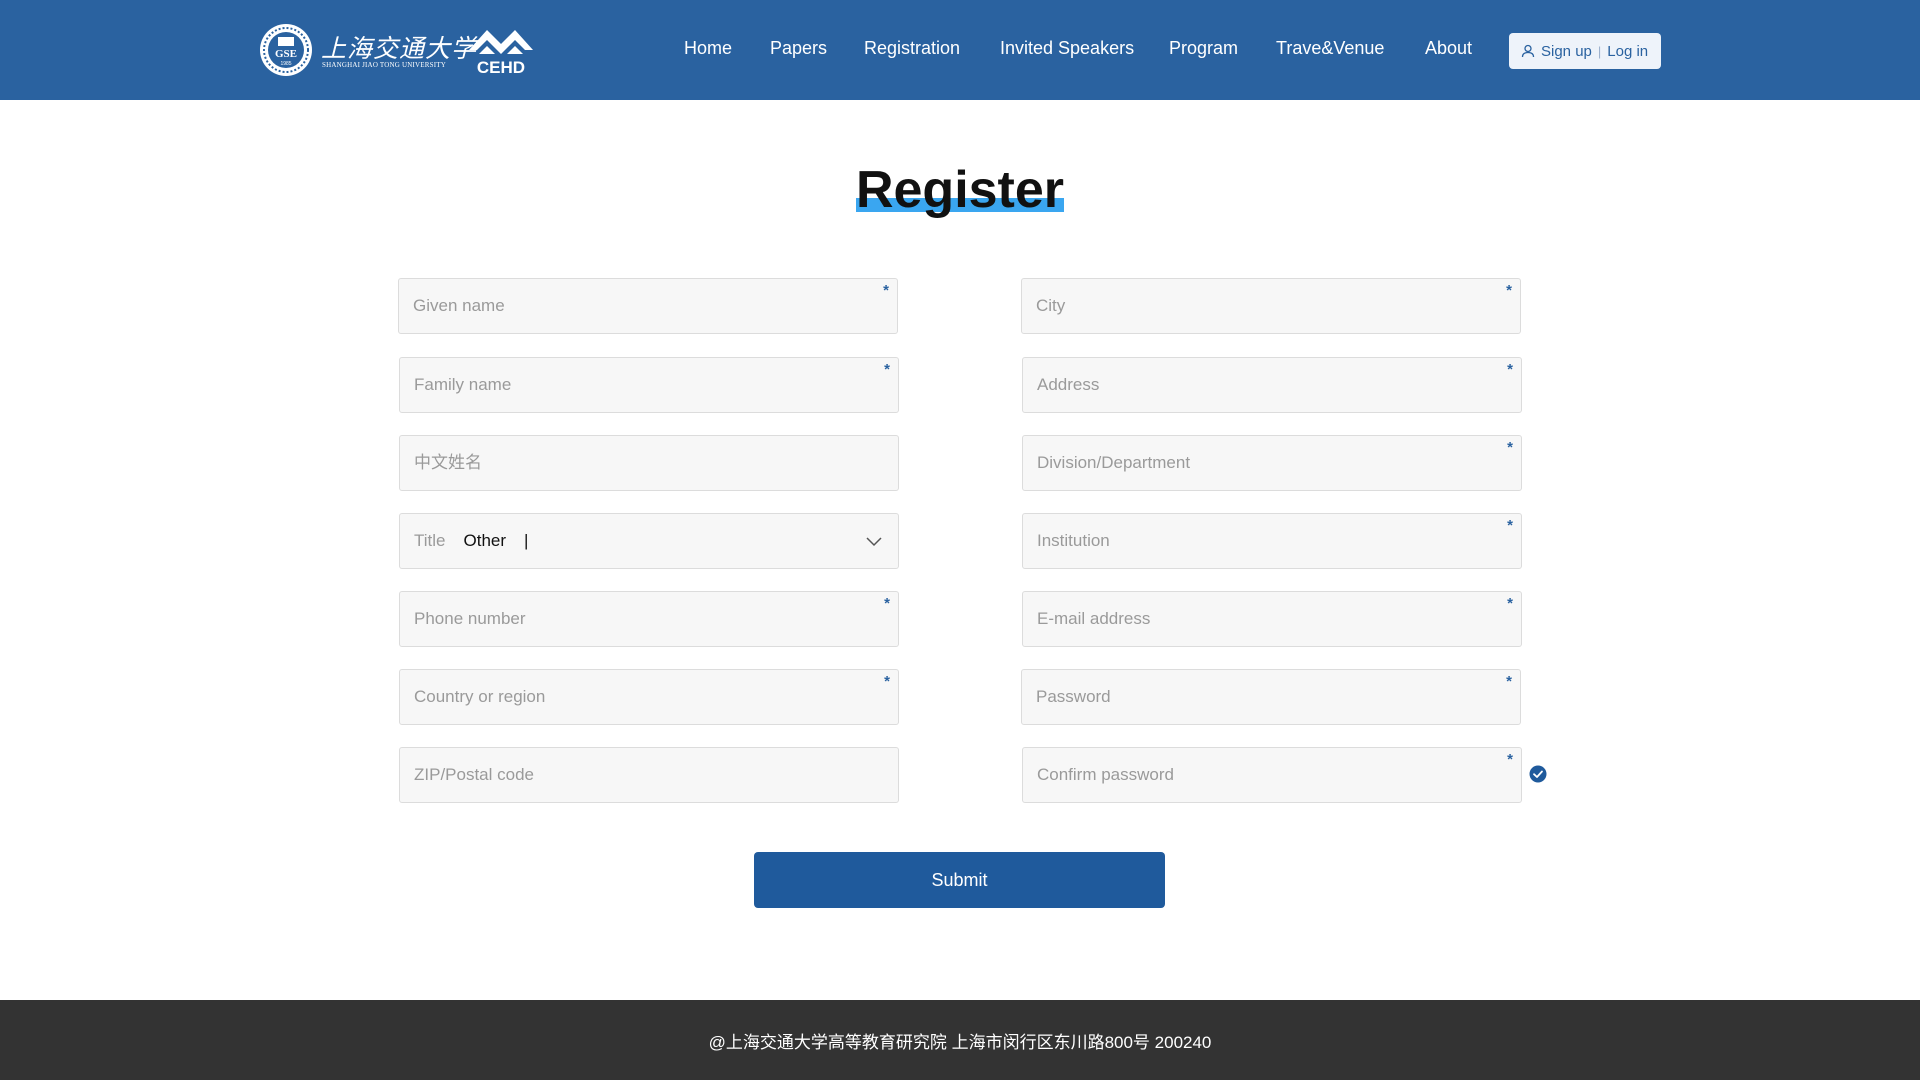 The height and width of the screenshot is (1080, 1920). What do you see at coordinates (526, 540) in the screenshot?
I see `text-cursor: |` at bounding box center [526, 540].